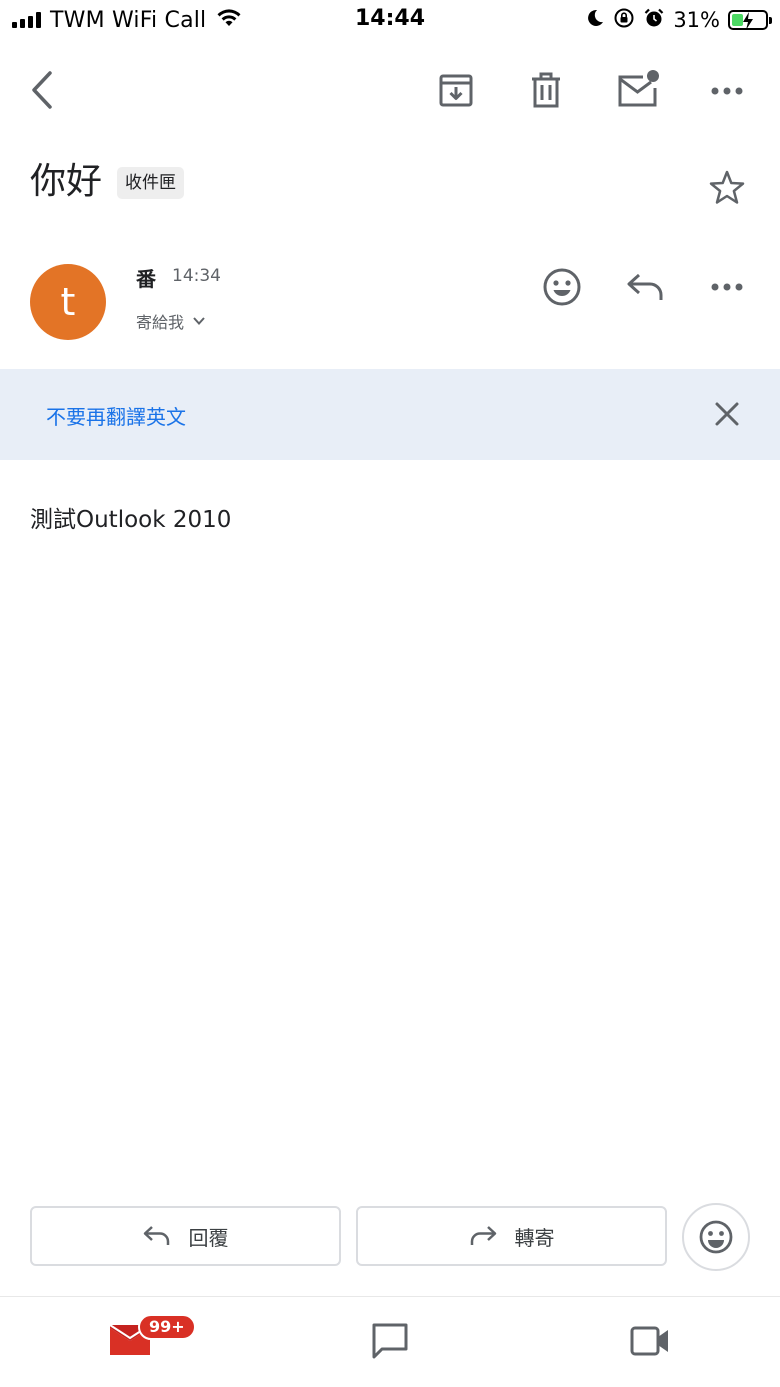  What do you see at coordinates (511, 1236) in the screenshot?
I see `forward-button: 轉寄` at bounding box center [511, 1236].